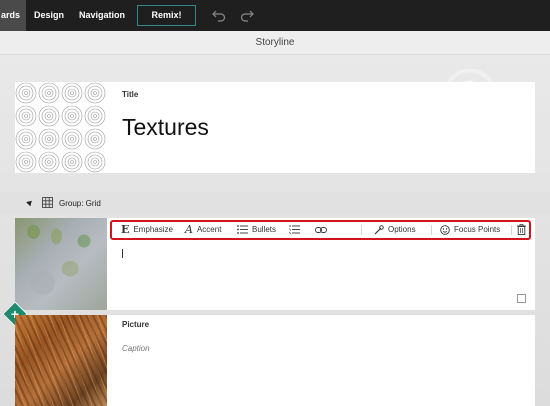 Image resolution: width=550 pixels, height=406 pixels. I want to click on trash-icon, so click(521, 230).